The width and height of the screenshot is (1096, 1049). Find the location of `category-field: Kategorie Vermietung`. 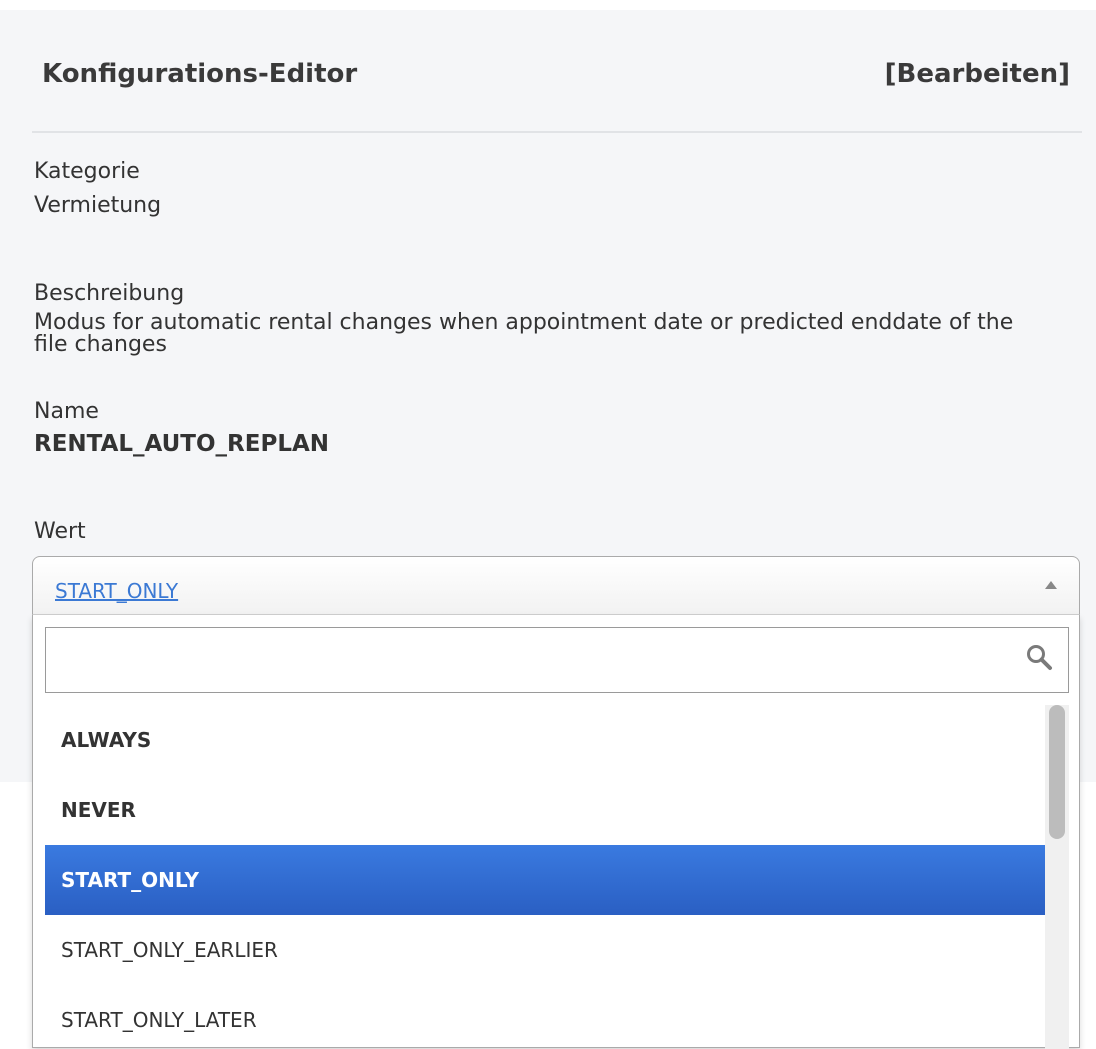

category-field: Kategorie Vermietung is located at coordinates (545, 188).